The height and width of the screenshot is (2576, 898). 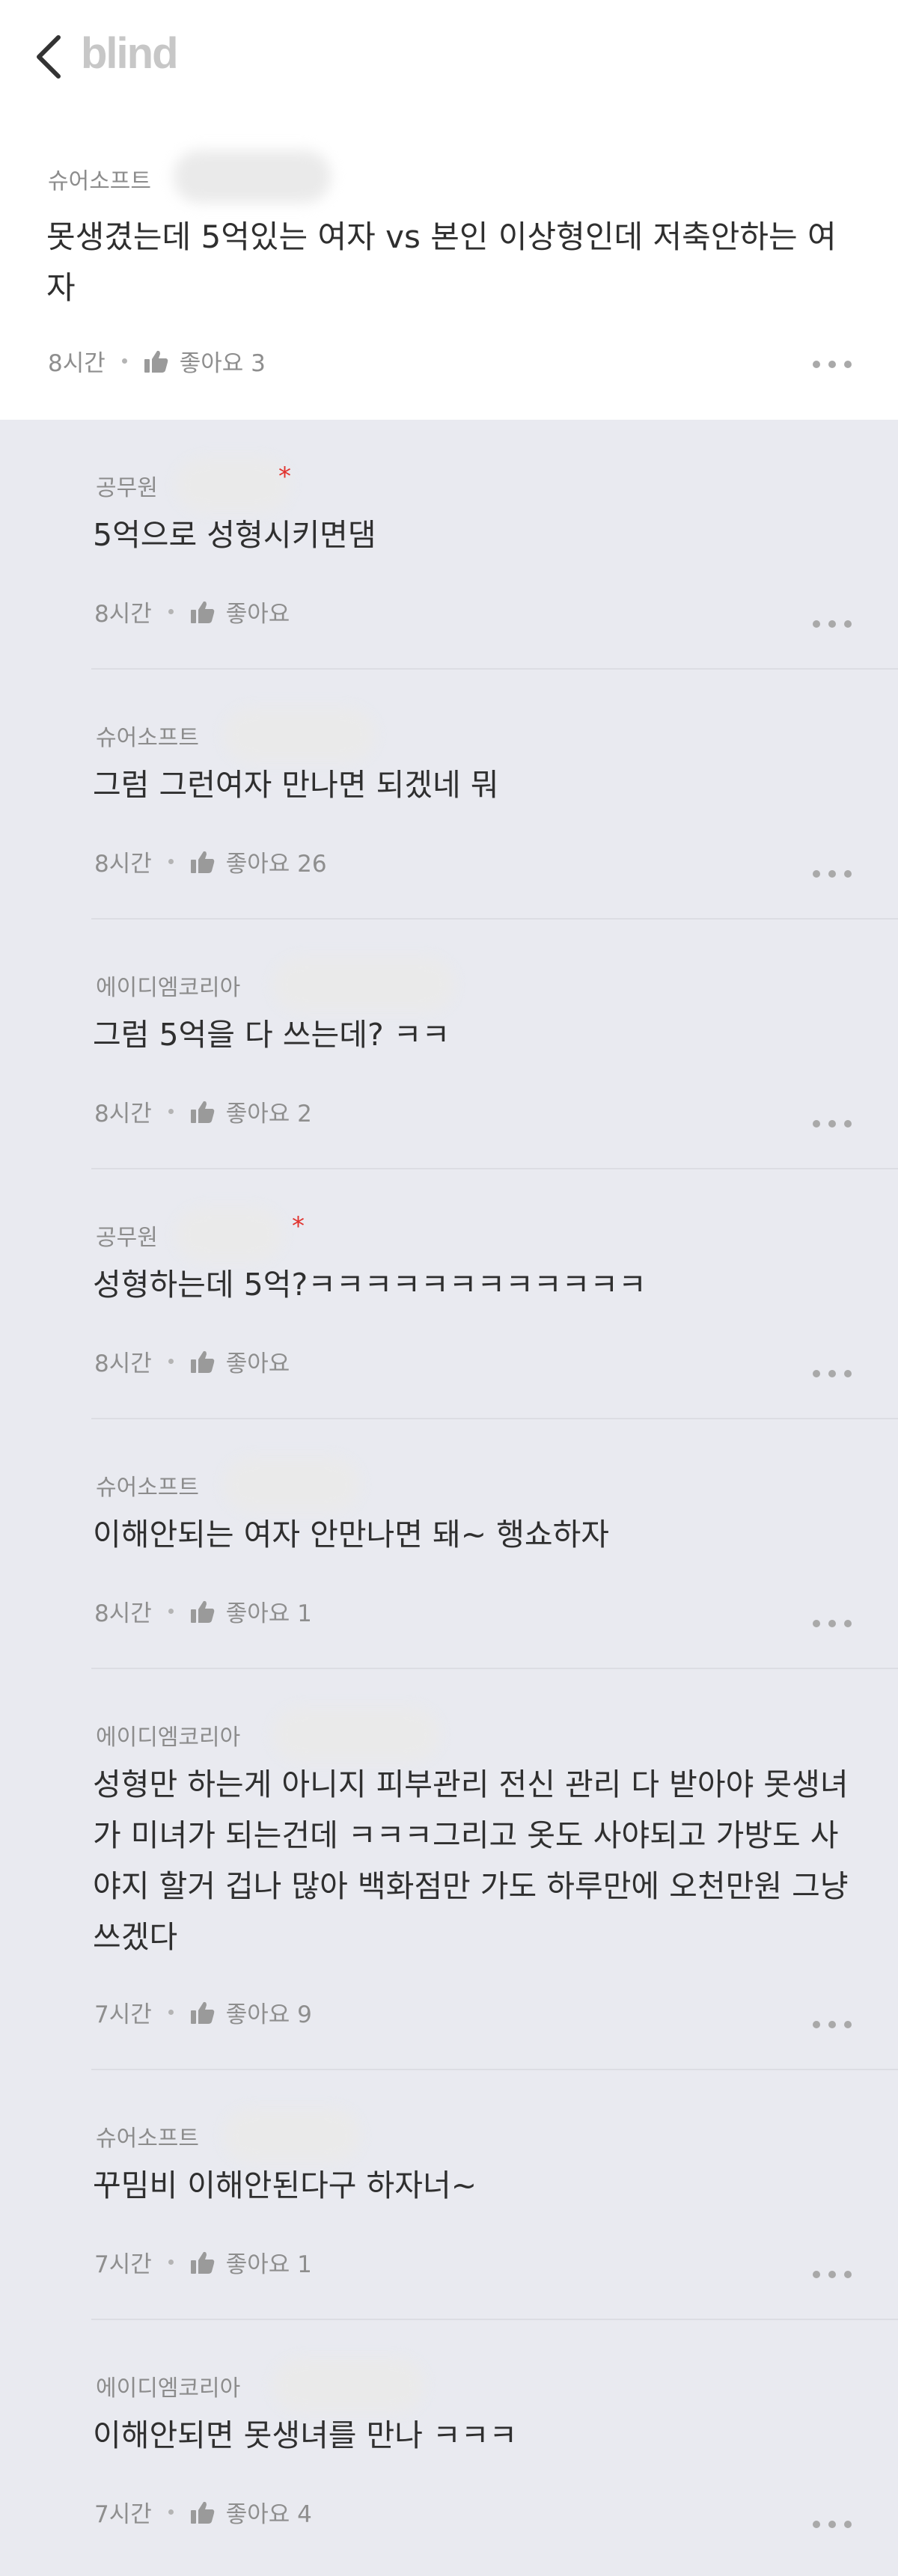 What do you see at coordinates (441, 262) in the screenshot?
I see `post-title: 못생겼는데 5억있는 여자 vs 본인 이상형인데 저축안하는 여자` at bounding box center [441, 262].